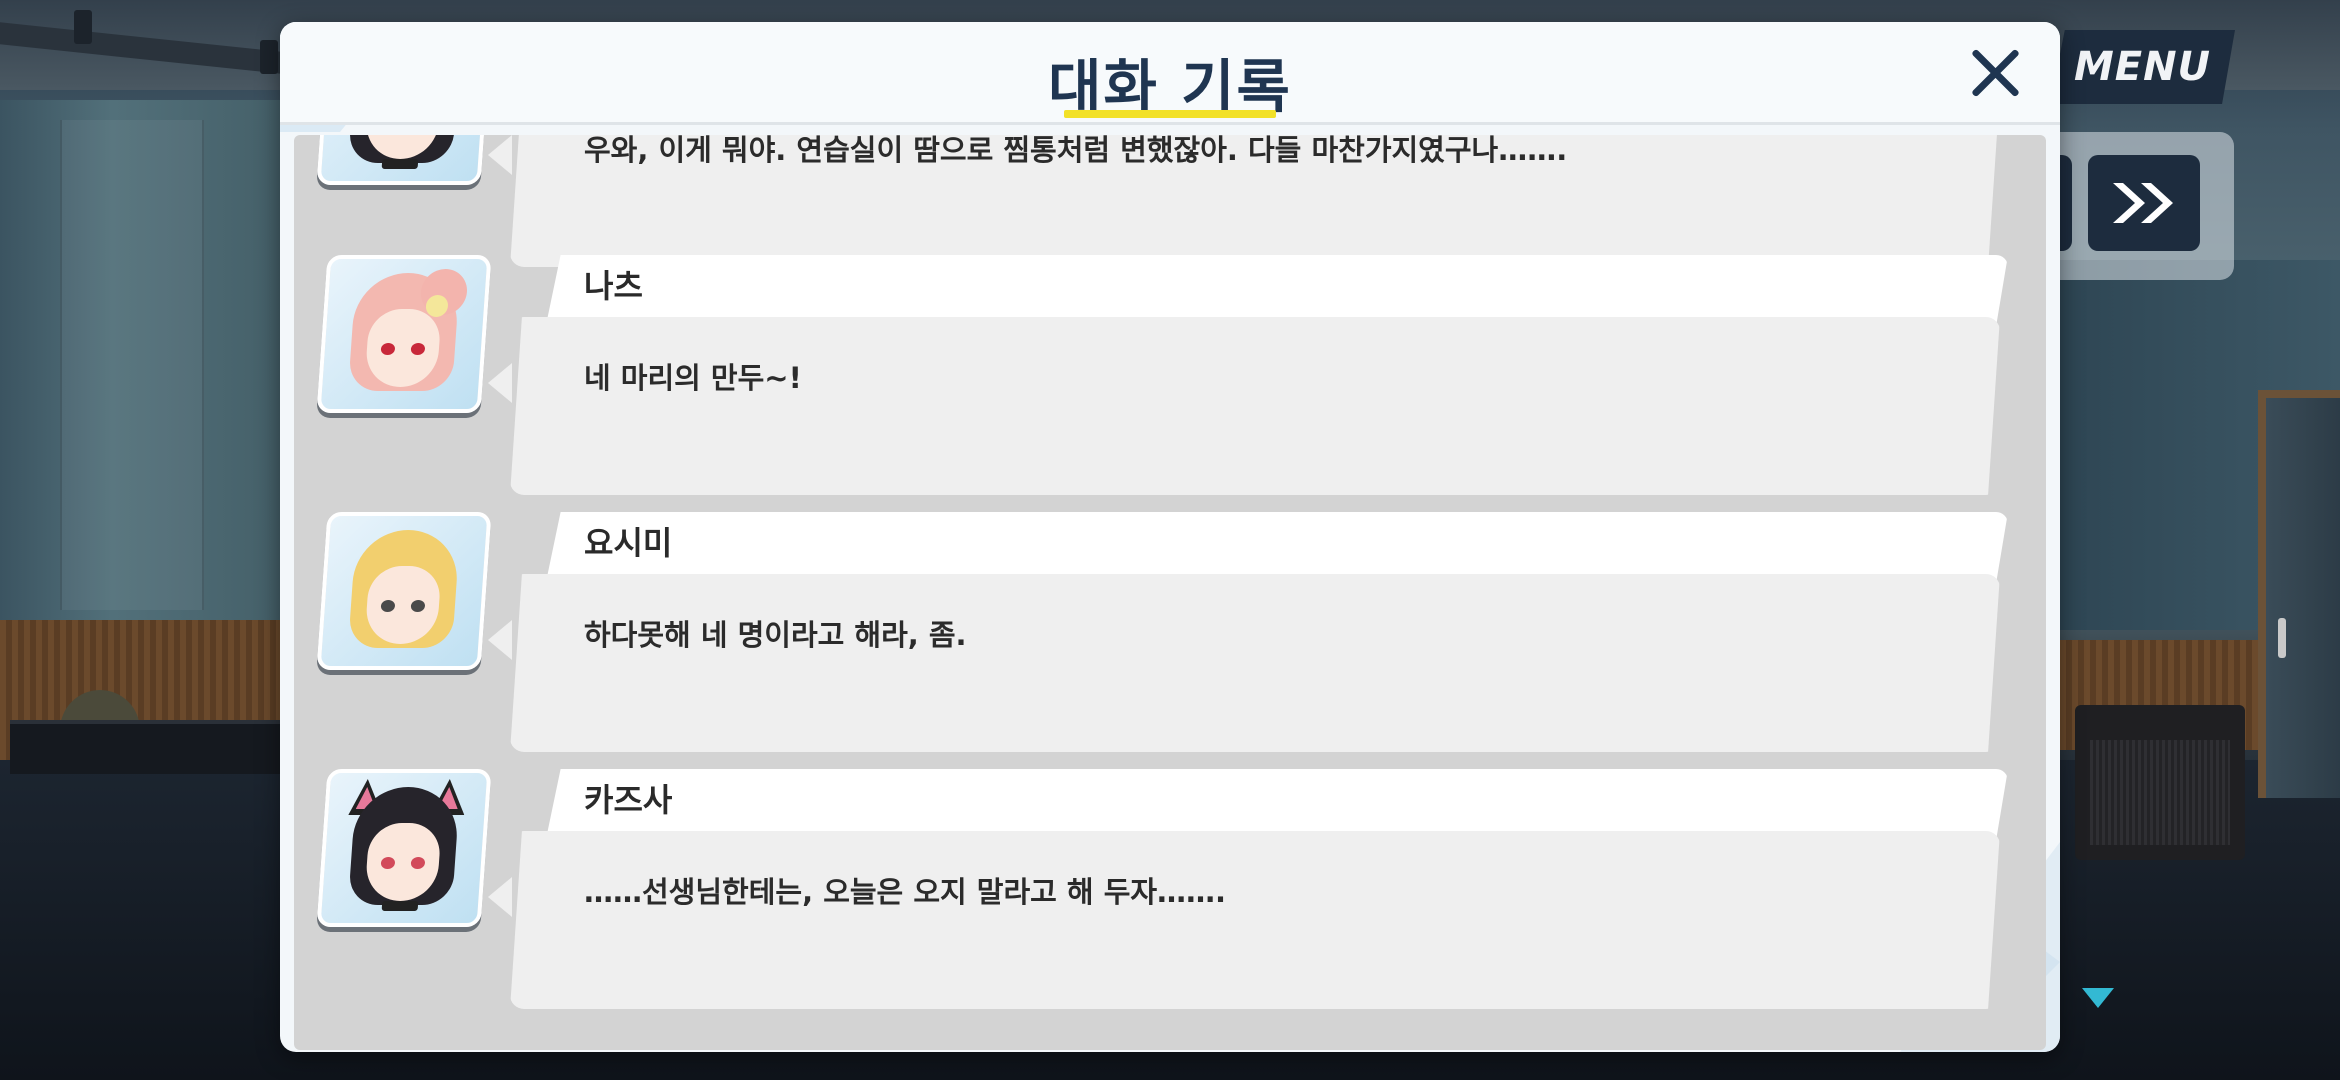  I want to click on amplifier-grill, so click(2160, 792).